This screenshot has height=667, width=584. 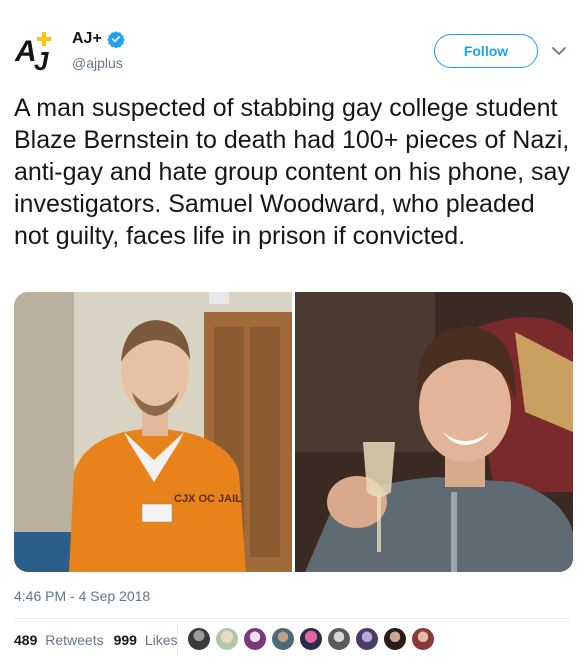 What do you see at coordinates (26, 640) in the screenshot?
I see `retweets-count: 489` at bounding box center [26, 640].